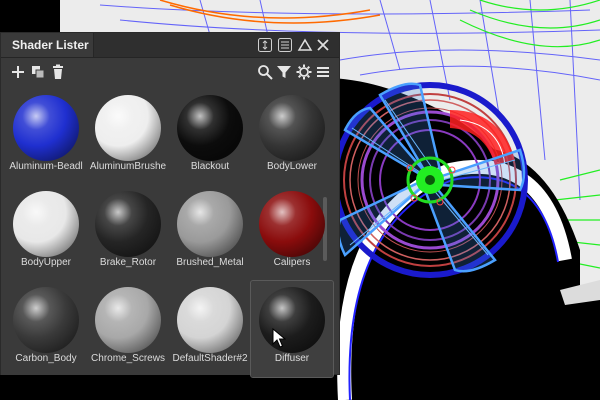 This screenshot has width=600, height=400. I want to click on shader-label: AluminumBrushe, so click(128, 166).